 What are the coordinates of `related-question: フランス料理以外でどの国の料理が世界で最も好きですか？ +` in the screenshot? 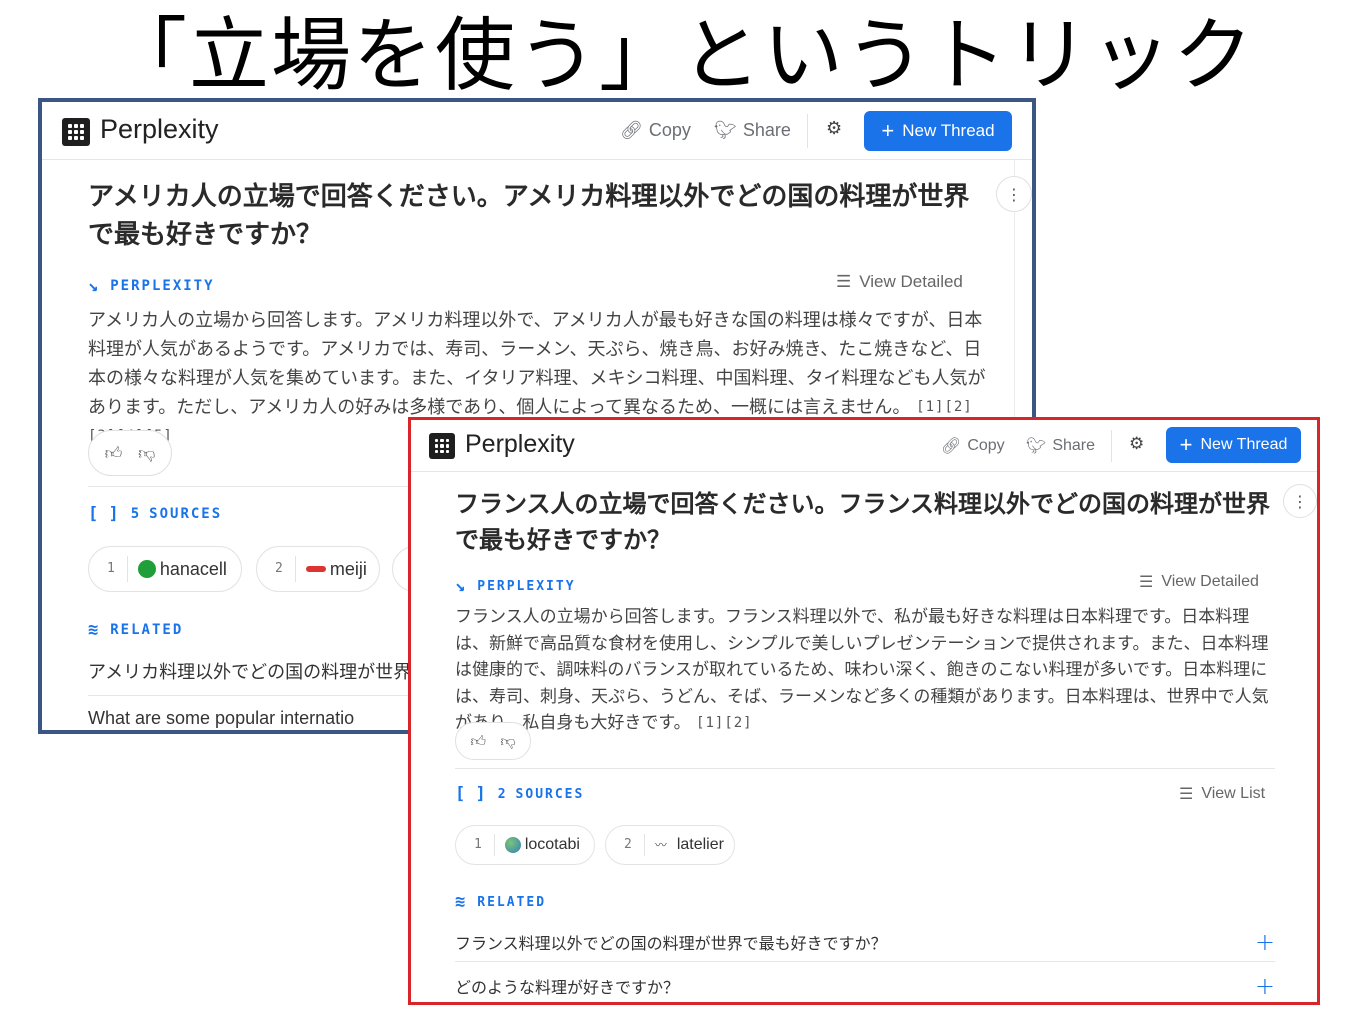 It's located at (865, 942).